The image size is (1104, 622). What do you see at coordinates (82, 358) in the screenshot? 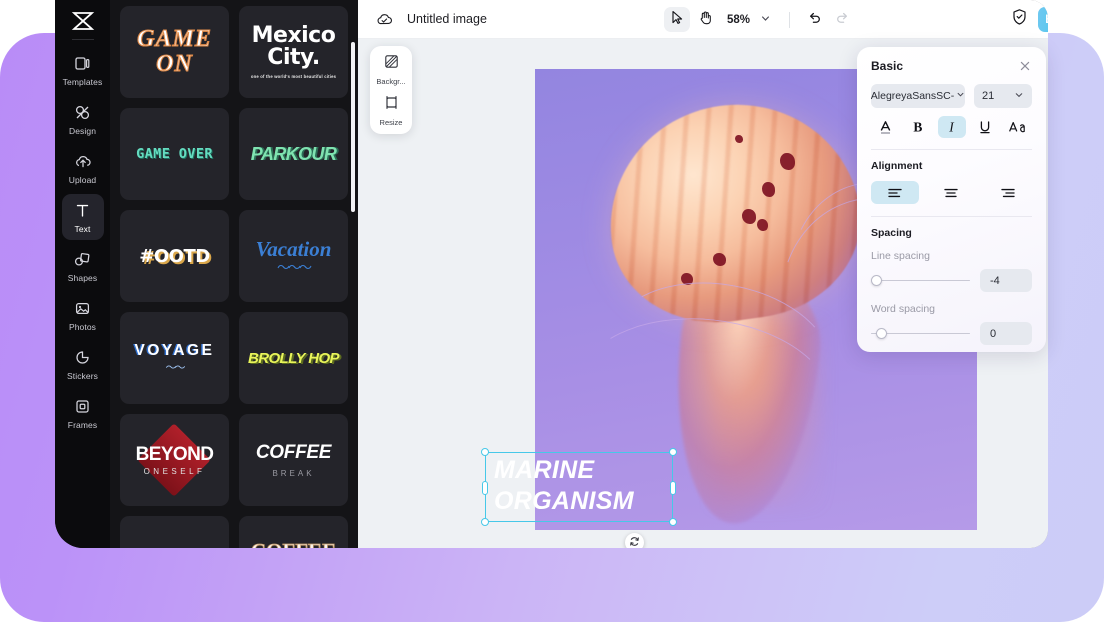
I see `stickers-icon` at bounding box center [82, 358].